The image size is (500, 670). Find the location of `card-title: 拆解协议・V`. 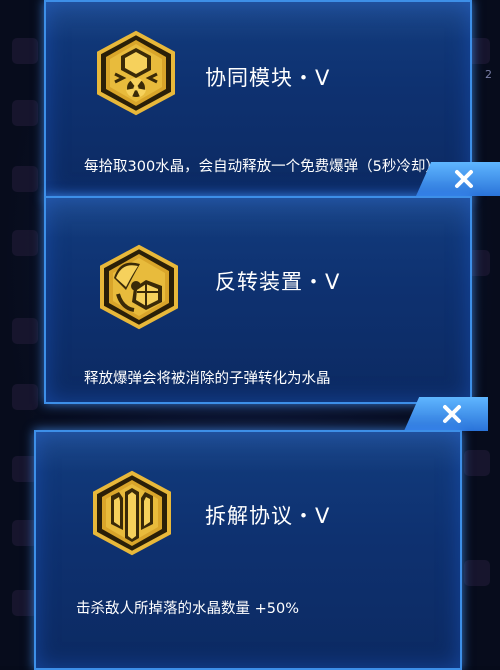

card-title: 拆解协议・V is located at coordinates (268, 516).